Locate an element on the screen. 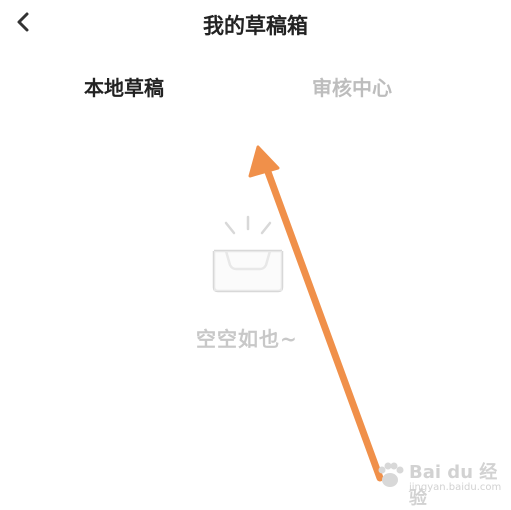  empty-inbox-icon is located at coordinates (248, 254).